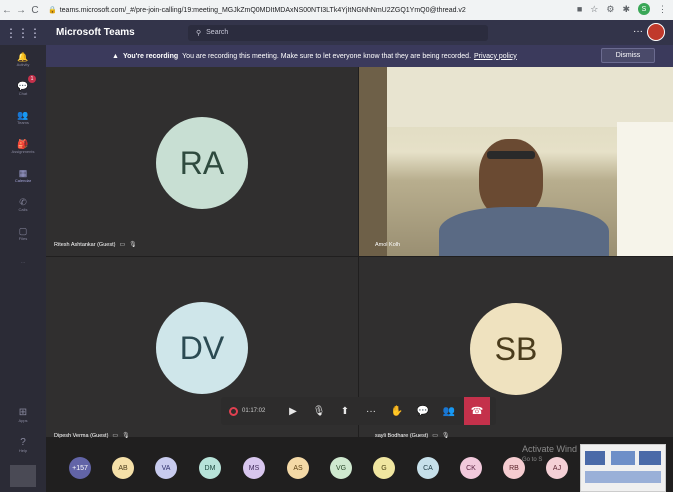  I want to click on participant-avatar: AB, so click(123, 468).